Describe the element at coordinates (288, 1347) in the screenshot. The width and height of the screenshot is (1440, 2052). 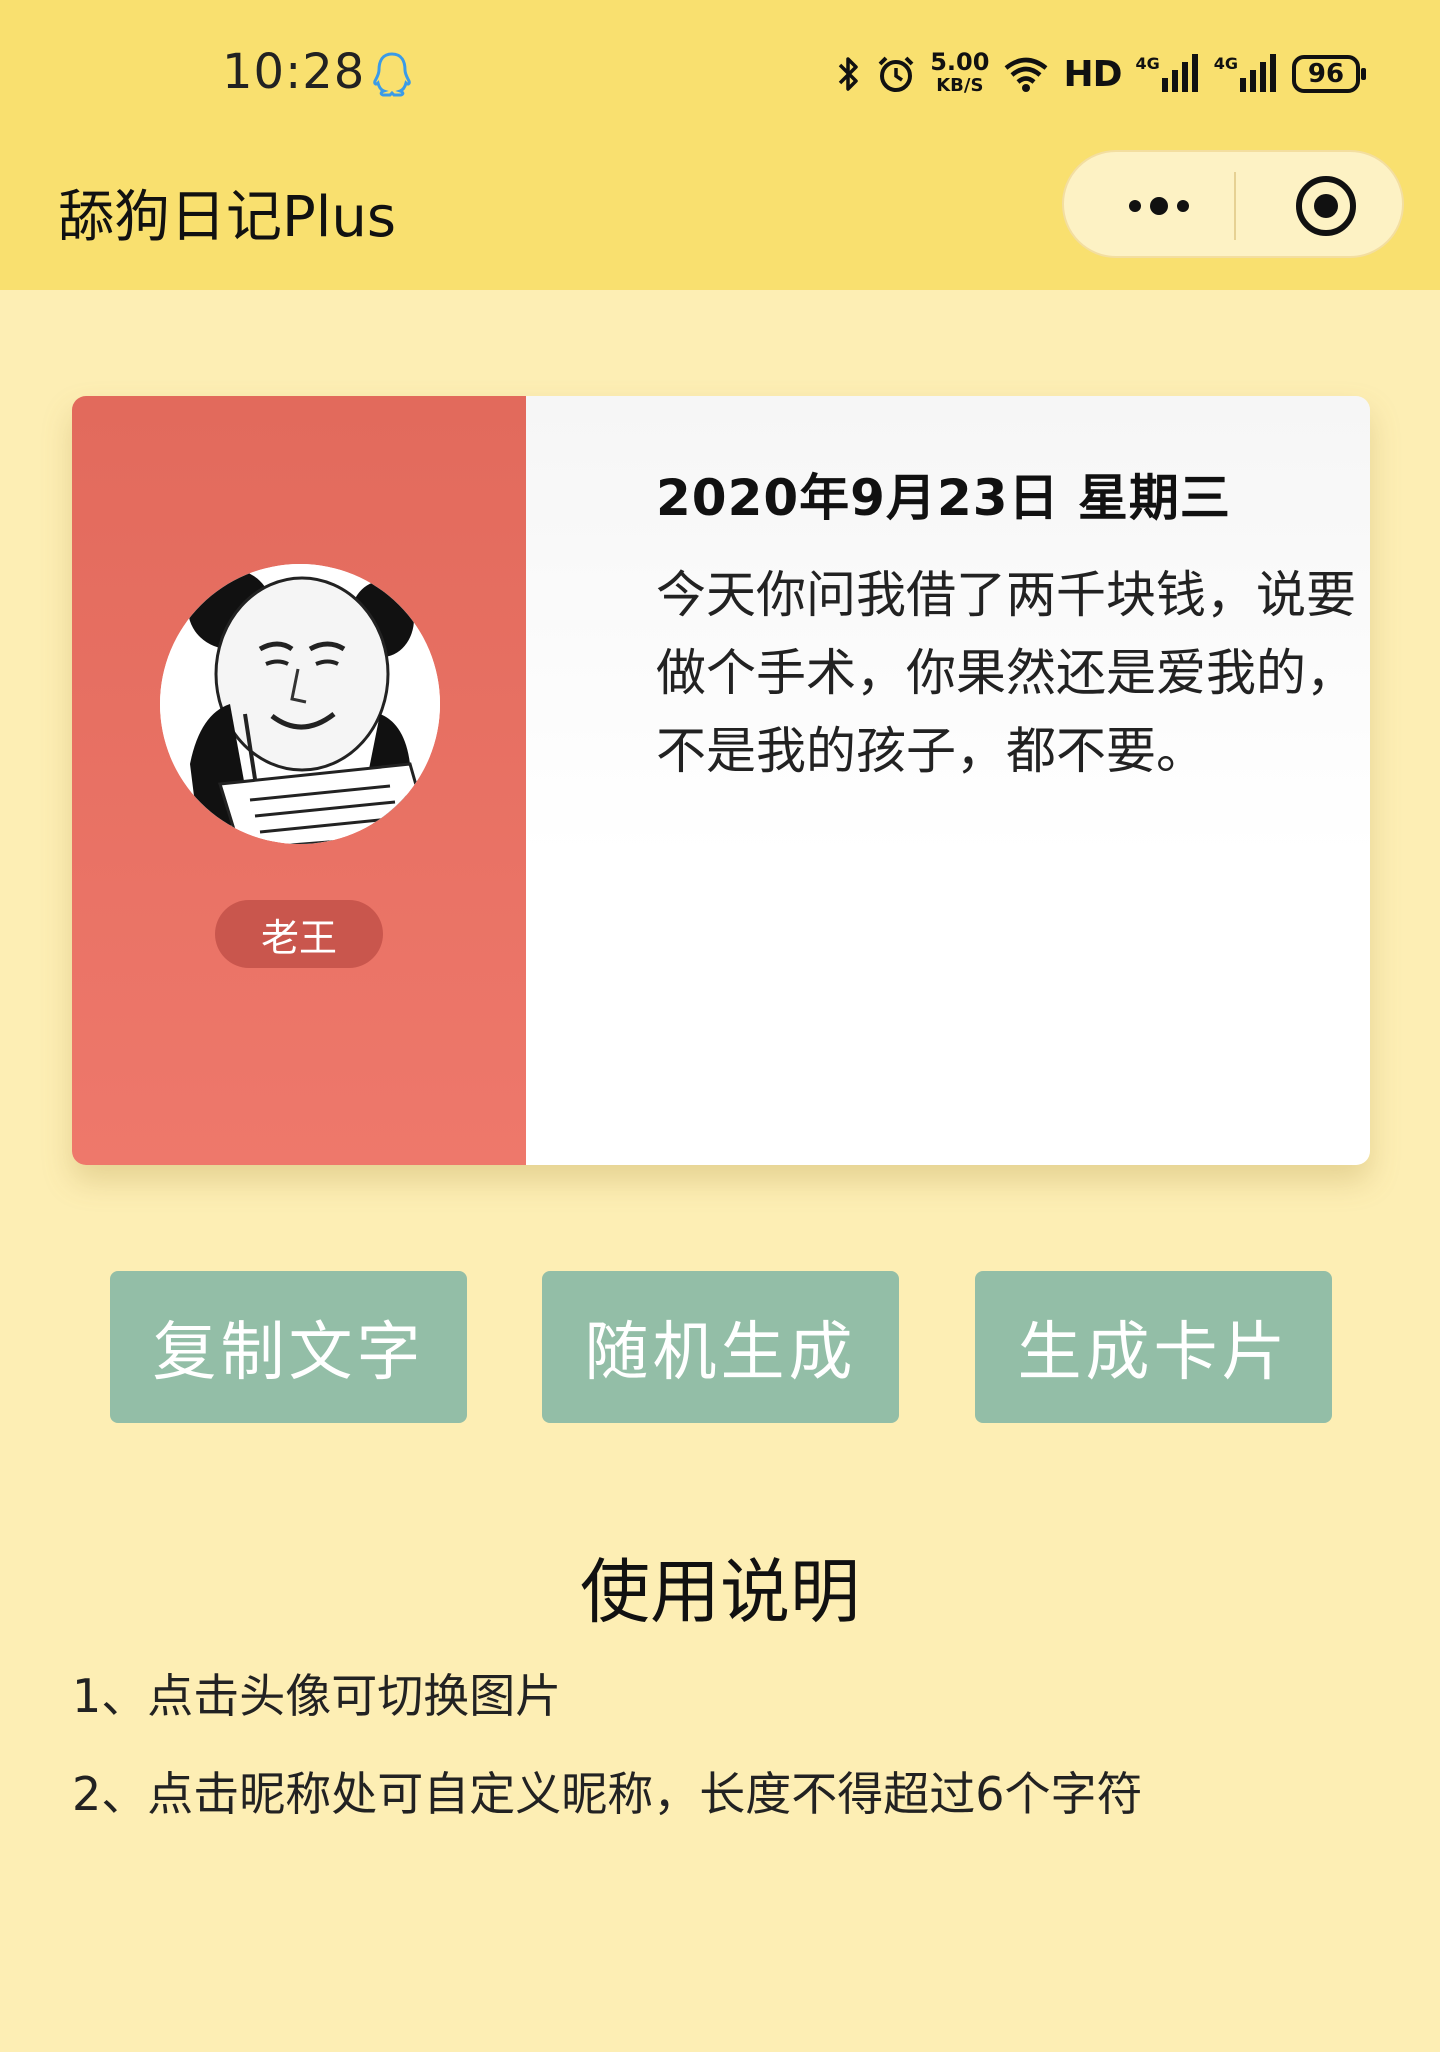
I see `copy-text-button: 复制文字` at that location.